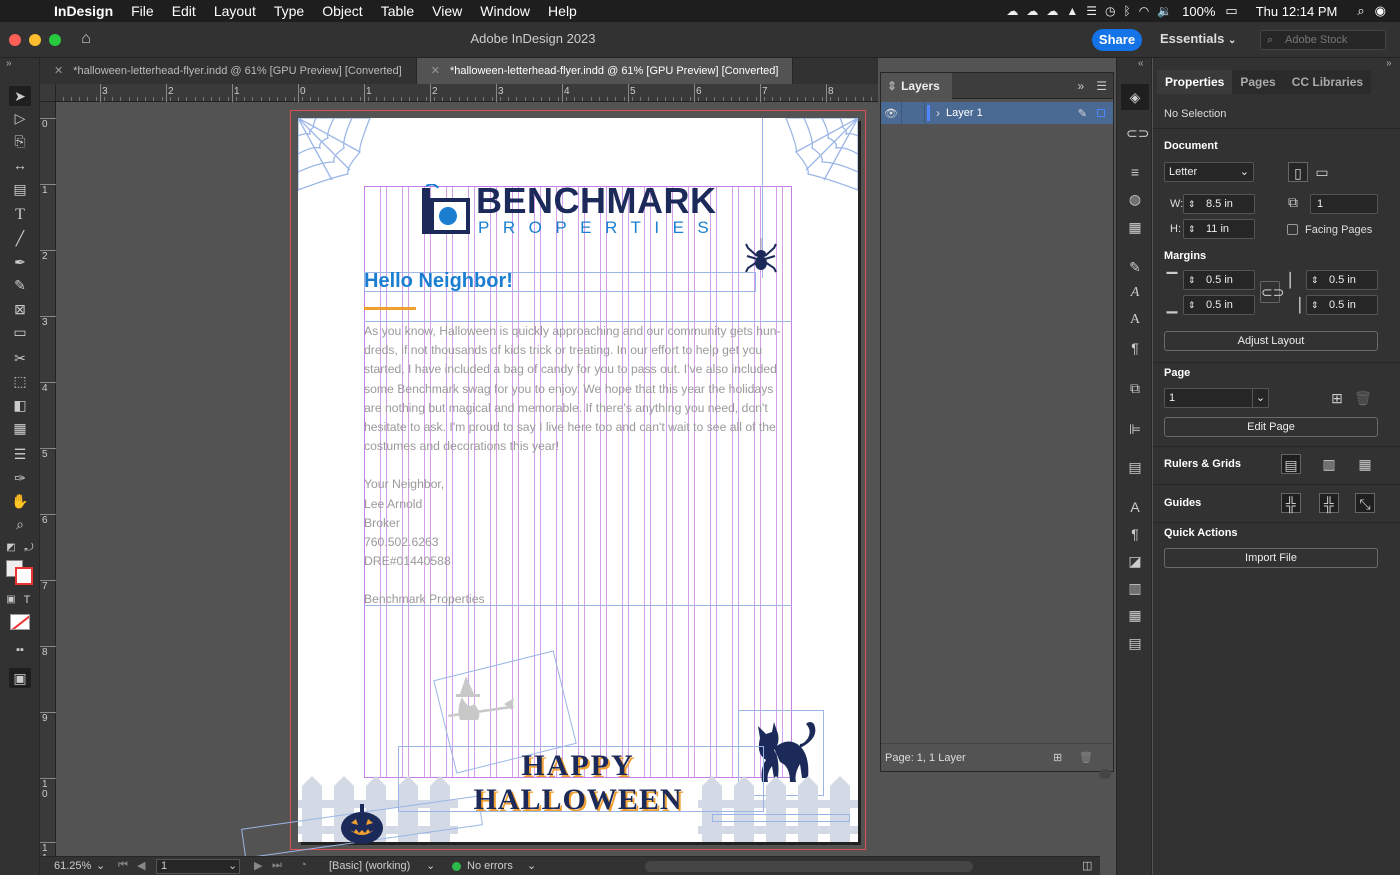  What do you see at coordinates (1135, 227) in the screenshot?
I see `cc-libraries-icon: ▦` at bounding box center [1135, 227].